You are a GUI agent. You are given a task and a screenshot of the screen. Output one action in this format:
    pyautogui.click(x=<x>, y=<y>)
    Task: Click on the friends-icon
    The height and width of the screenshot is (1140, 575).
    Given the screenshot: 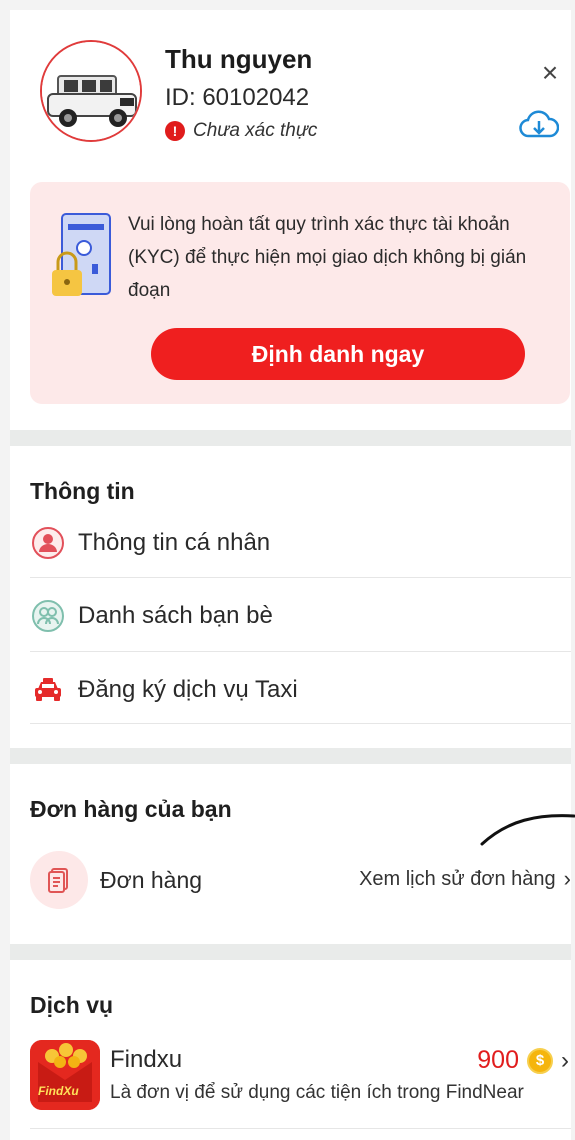 What is the action you would take?
    pyautogui.click(x=48, y=616)
    